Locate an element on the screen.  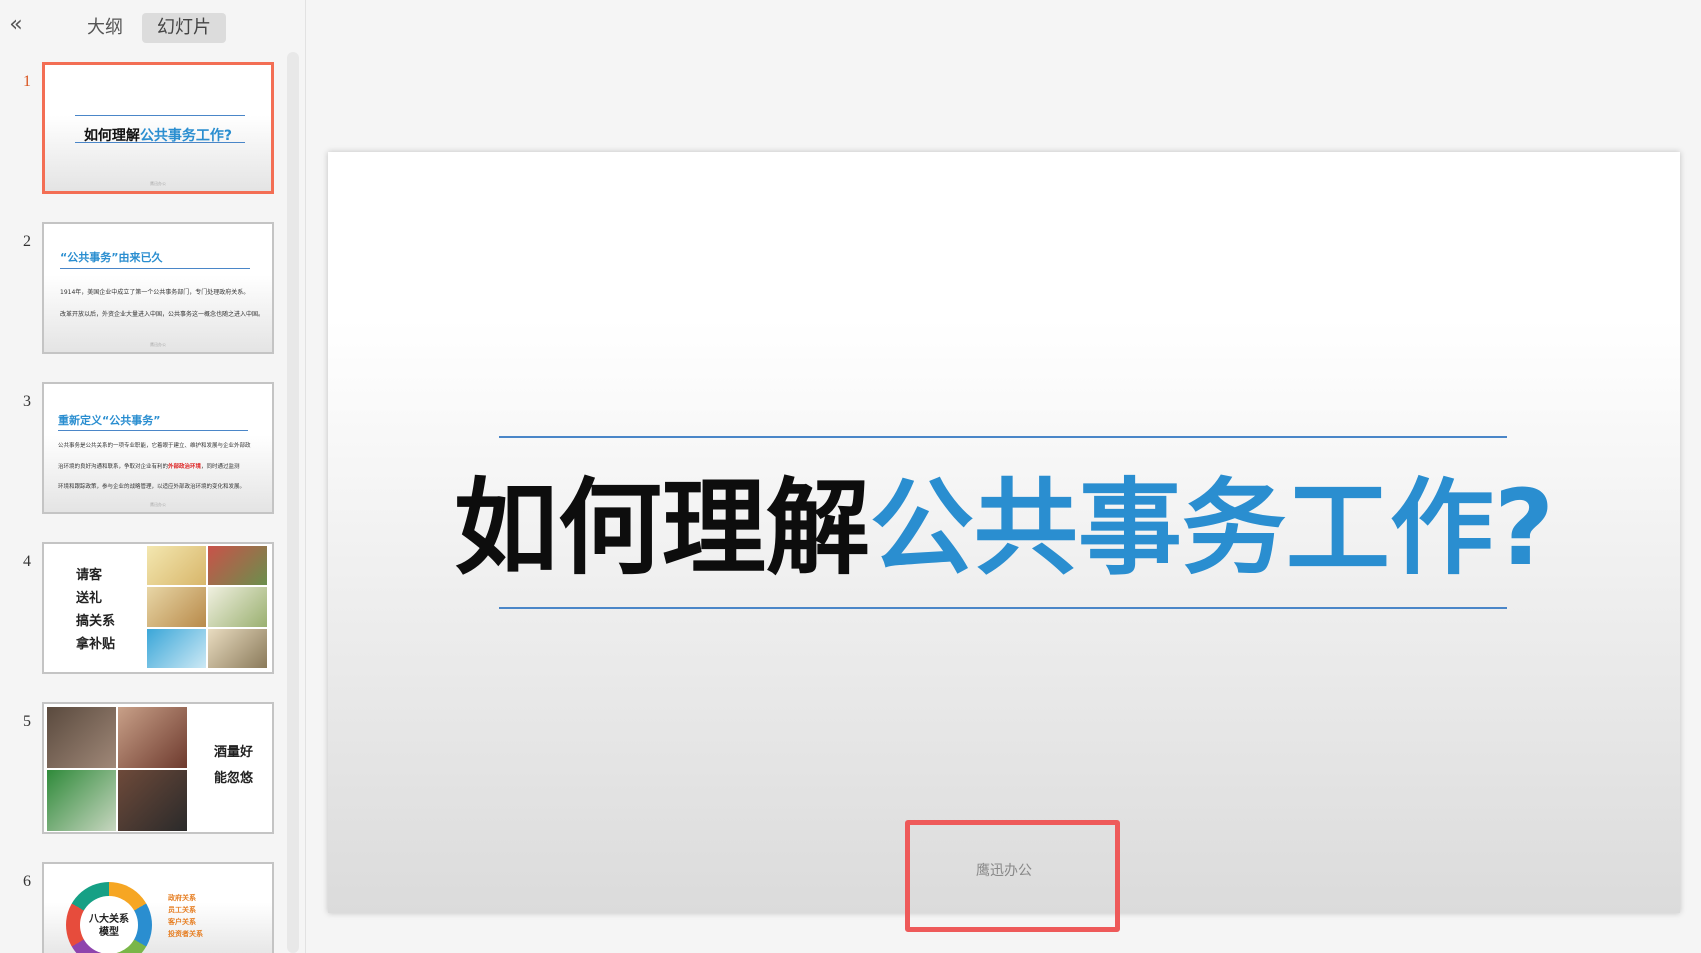
paragraph-text: ，同时通过监测 is located at coordinates (220, 467).